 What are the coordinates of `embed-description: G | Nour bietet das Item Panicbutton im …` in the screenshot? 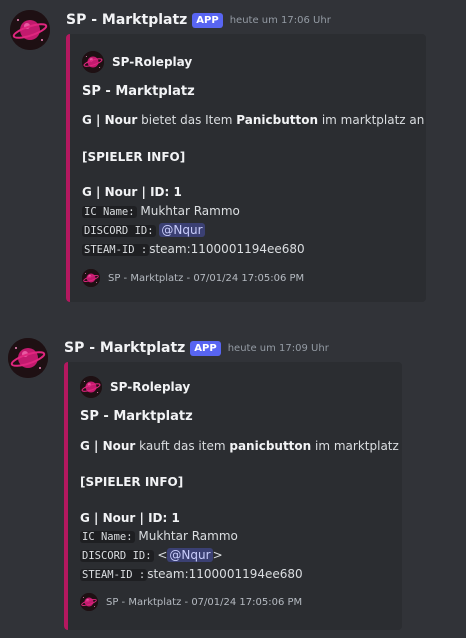 It's located at (253, 120).